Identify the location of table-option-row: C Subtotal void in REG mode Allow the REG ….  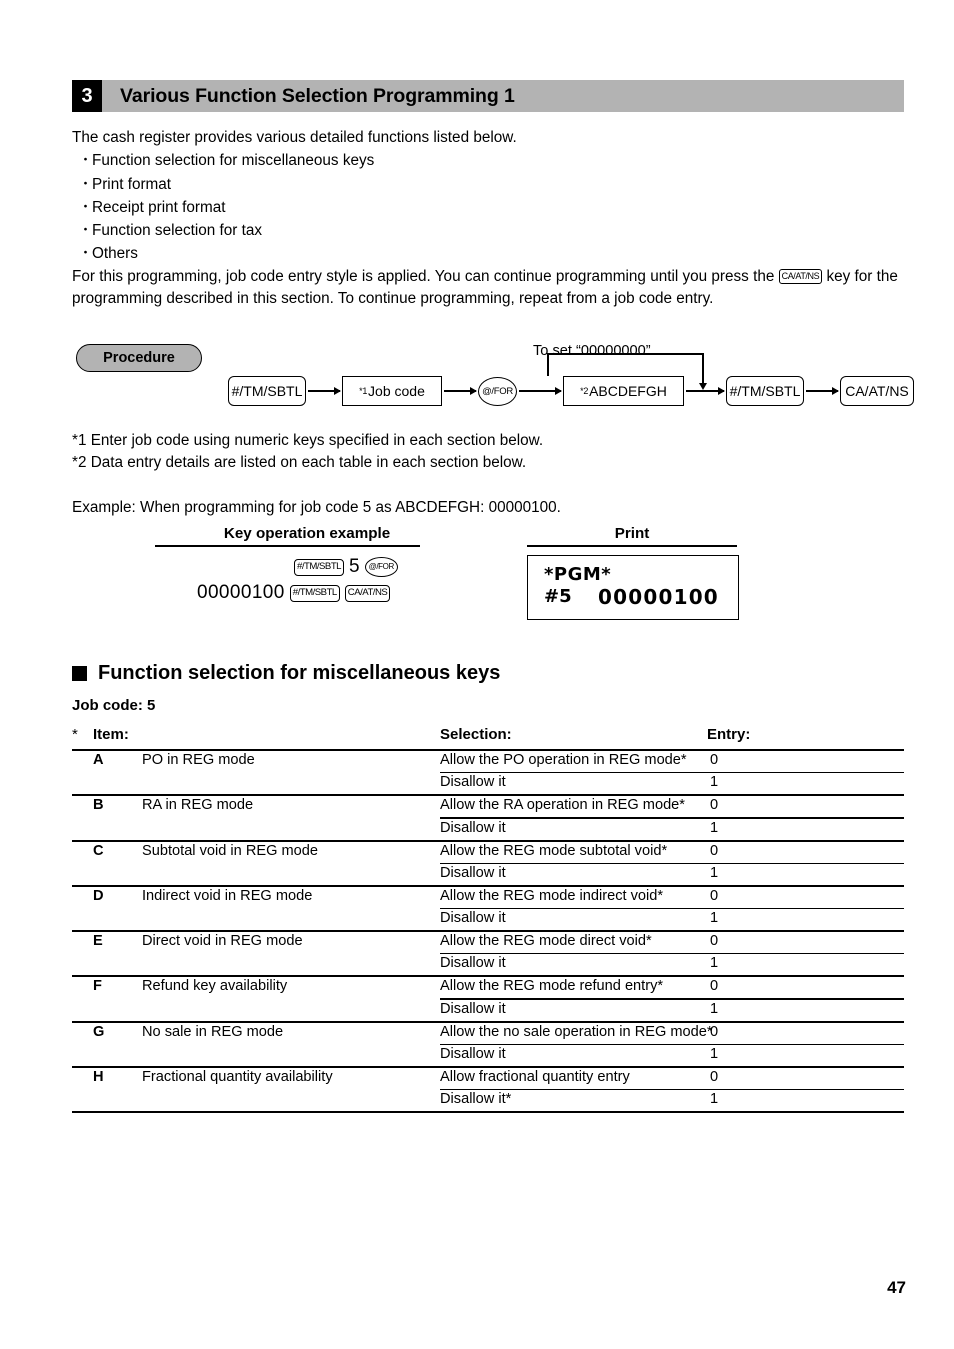
(488, 852).